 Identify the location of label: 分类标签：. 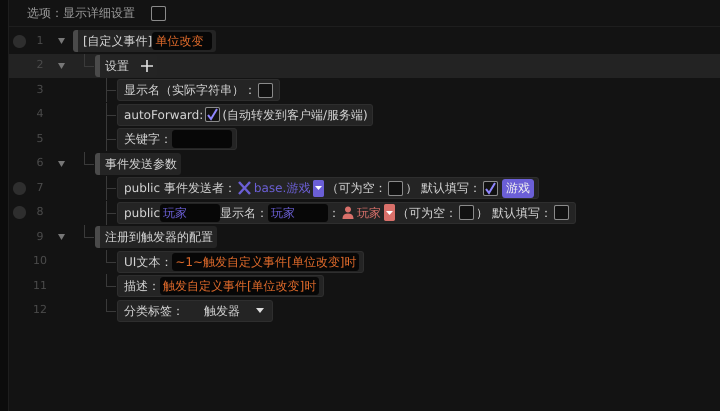
(154, 311).